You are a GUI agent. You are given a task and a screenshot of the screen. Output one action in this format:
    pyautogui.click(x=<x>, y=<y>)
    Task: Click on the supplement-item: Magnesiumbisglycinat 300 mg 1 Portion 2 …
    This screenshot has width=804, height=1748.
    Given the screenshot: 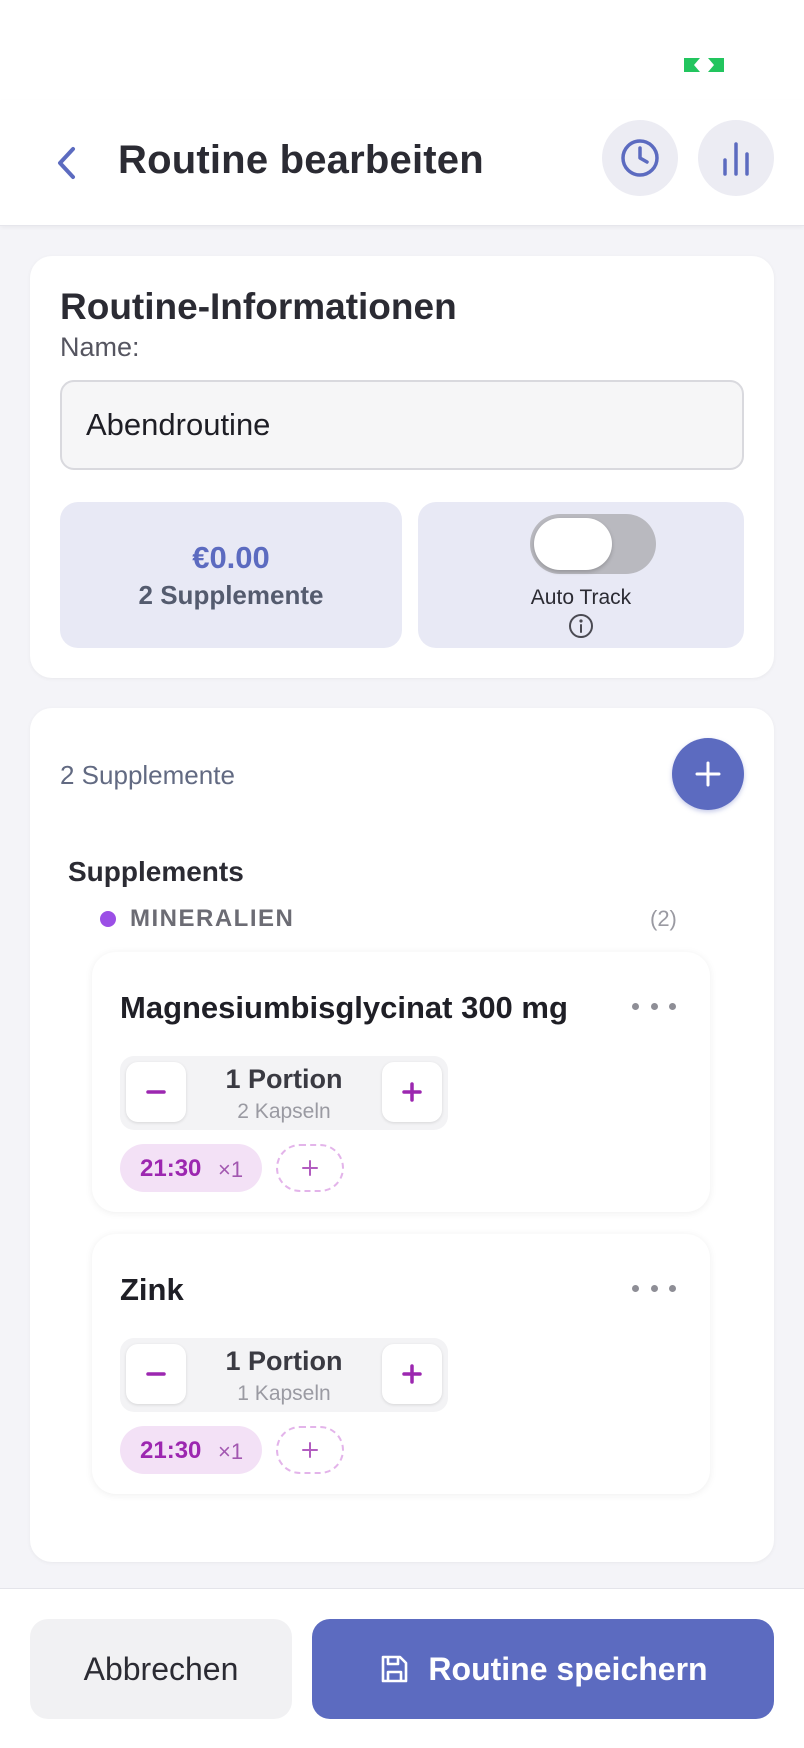 What is the action you would take?
    pyautogui.click(x=401, y=1082)
    